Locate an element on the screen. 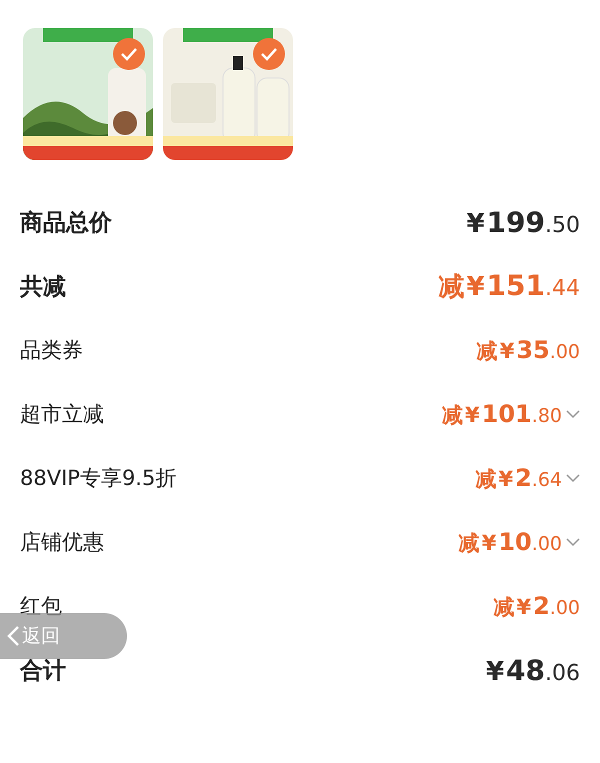 This screenshot has width=600, height=763. row-label: 商品总价 is located at coordinates (66, 223).